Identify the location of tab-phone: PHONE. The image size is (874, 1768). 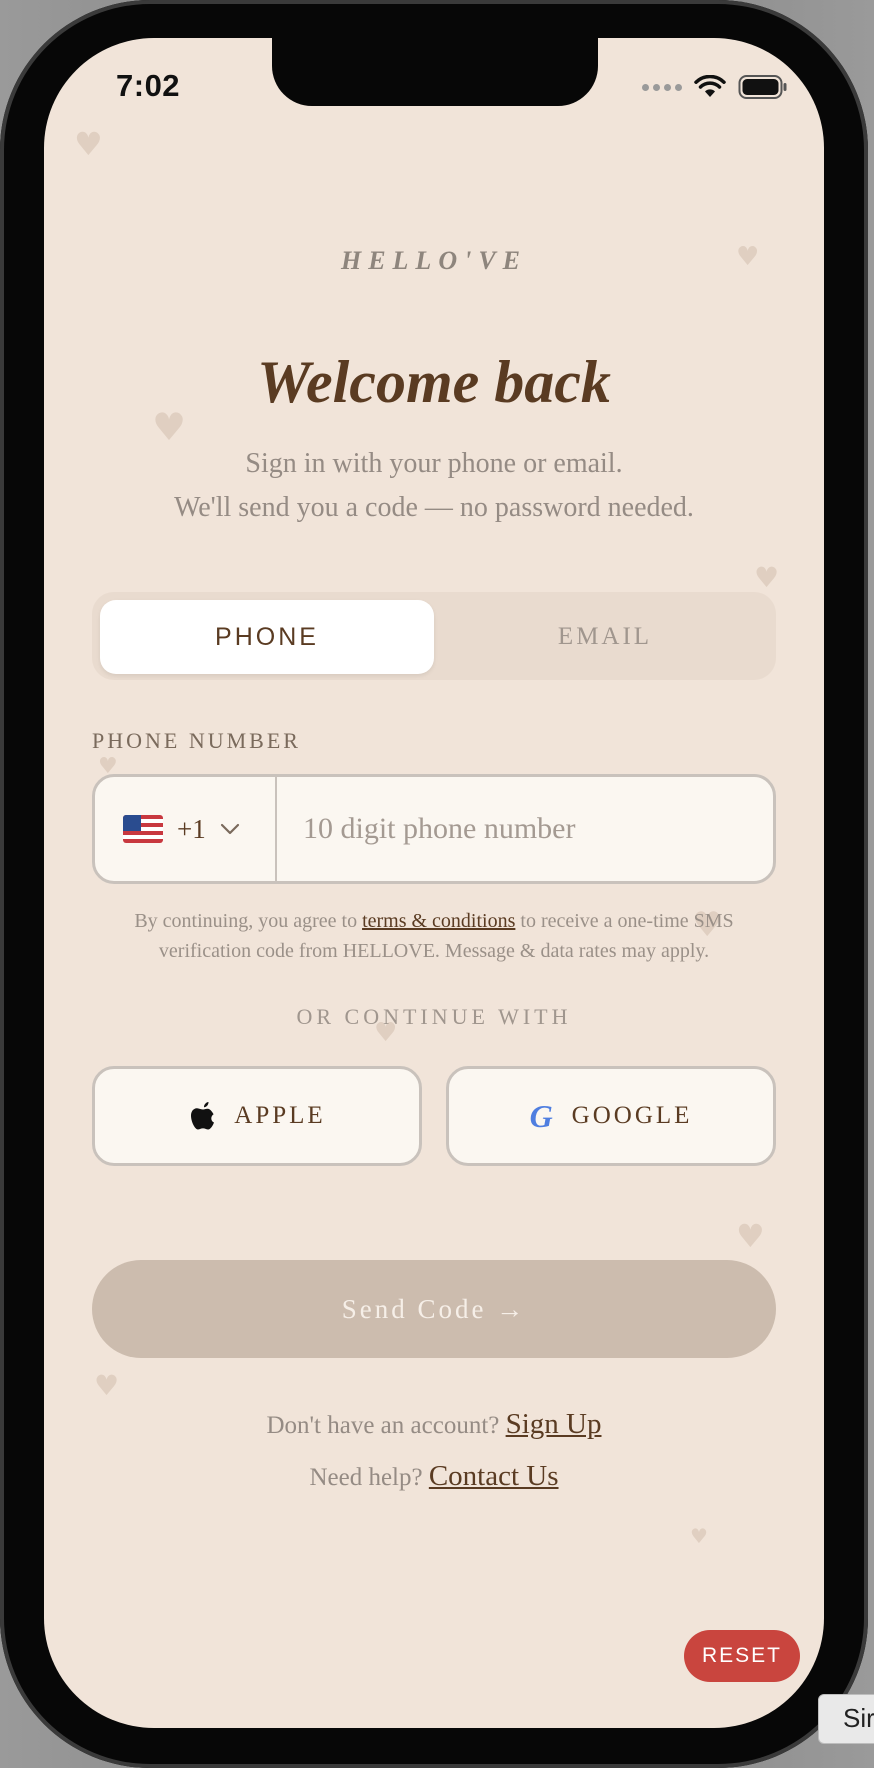
(267, 637).